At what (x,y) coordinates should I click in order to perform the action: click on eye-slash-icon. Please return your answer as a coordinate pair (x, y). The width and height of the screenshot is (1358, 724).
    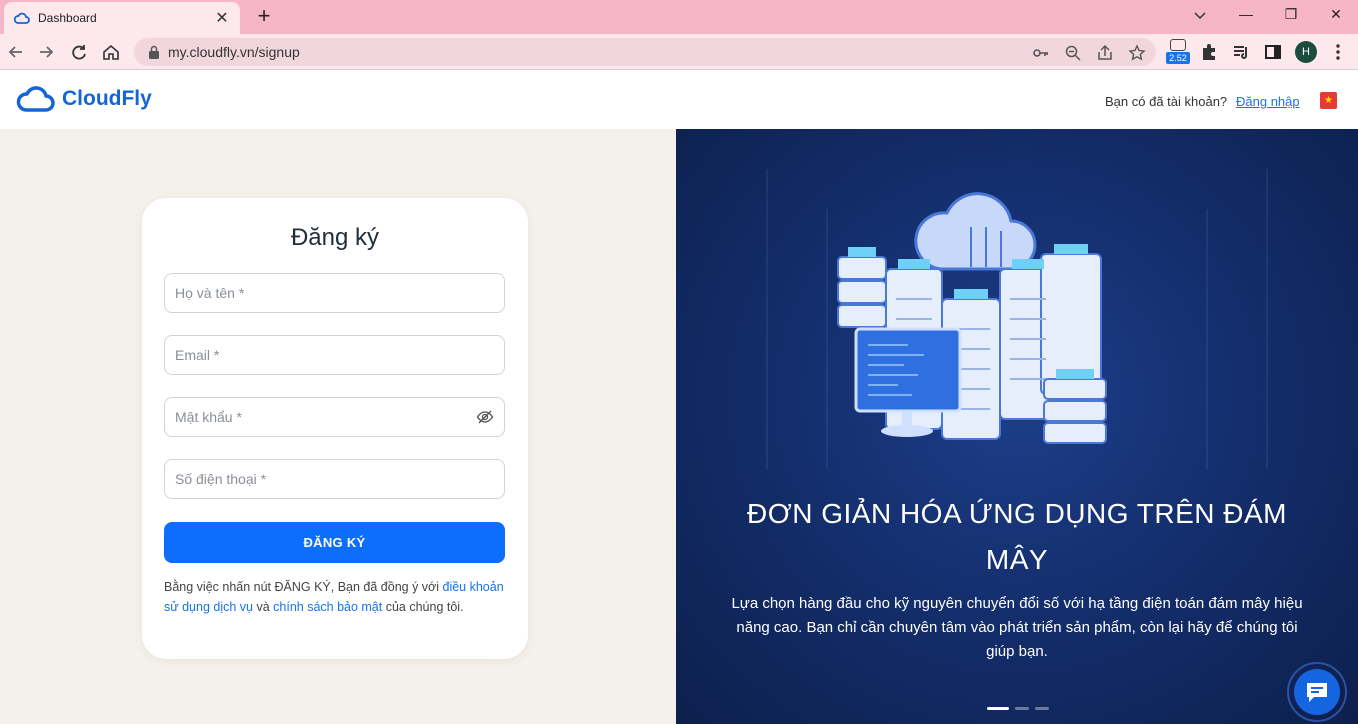
    Looking at the image, I should click on (485, 417).